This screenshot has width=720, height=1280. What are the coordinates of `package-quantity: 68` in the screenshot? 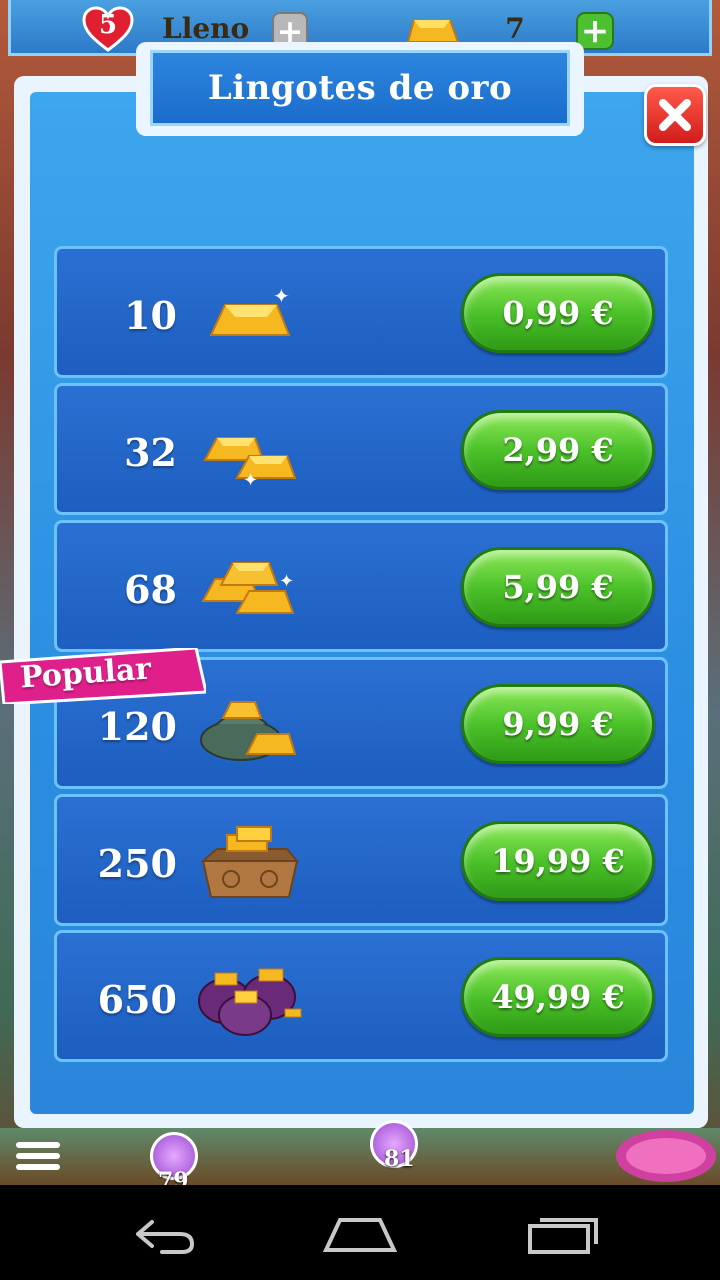 It's located at (150, 589).